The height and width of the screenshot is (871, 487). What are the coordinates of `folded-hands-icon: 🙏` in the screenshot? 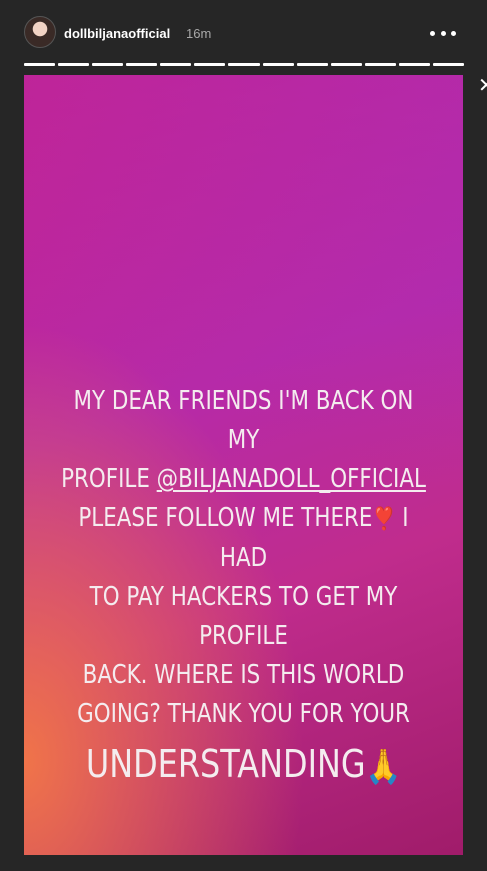 It's located at (383, 766).